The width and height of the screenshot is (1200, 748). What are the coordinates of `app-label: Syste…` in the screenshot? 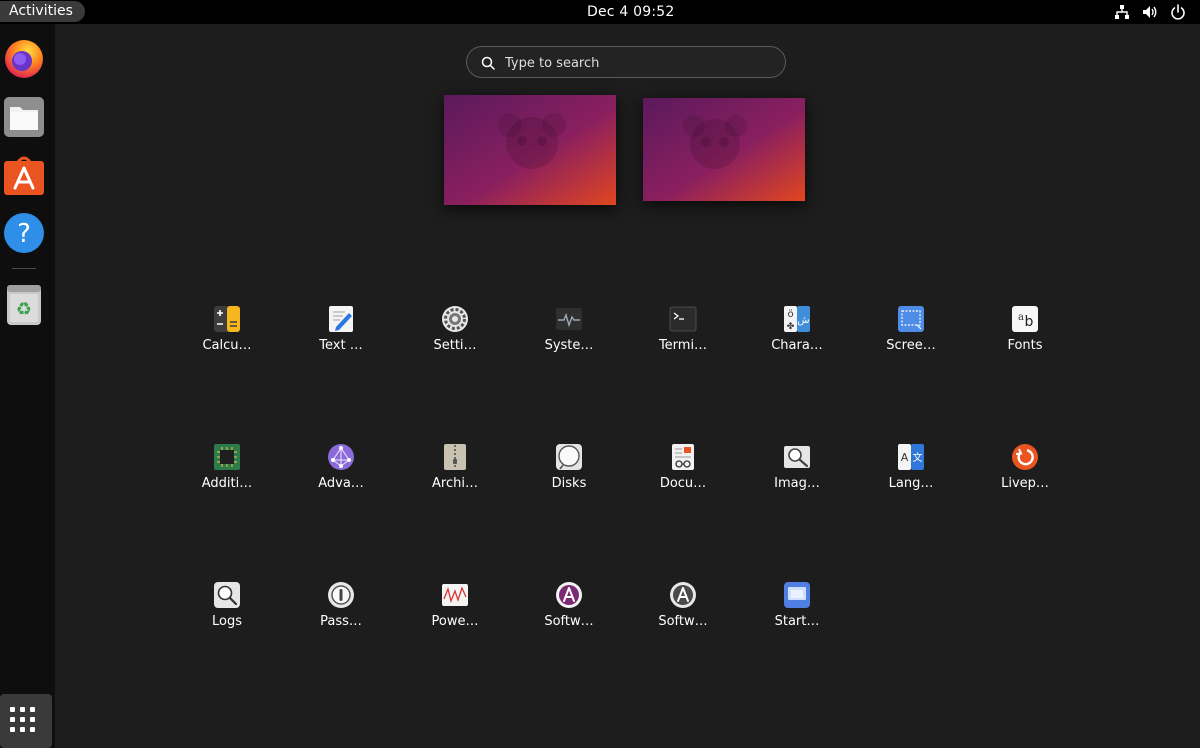 It's located at (569, 345).